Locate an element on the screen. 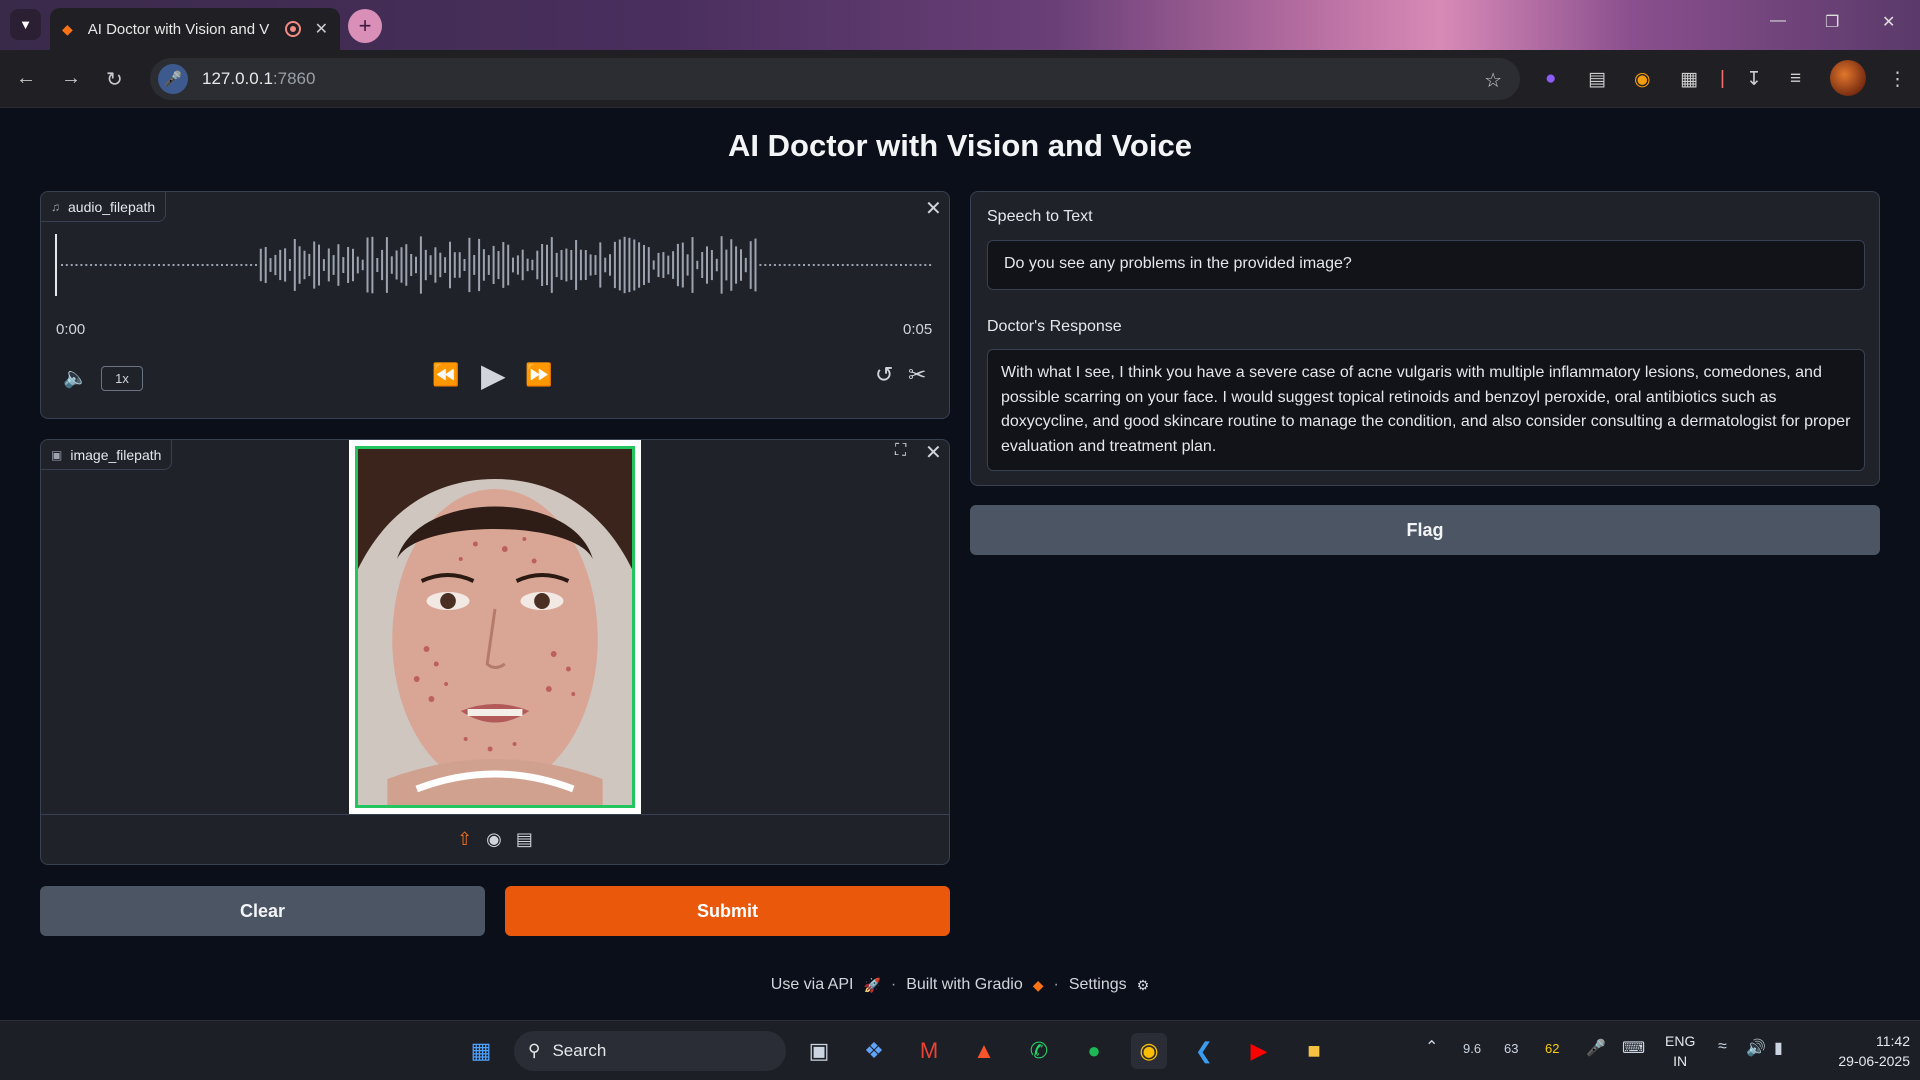 The height and width of the screenshot is (1080, 1920). uploaded-image-frame is located at coordinates (495, 627).